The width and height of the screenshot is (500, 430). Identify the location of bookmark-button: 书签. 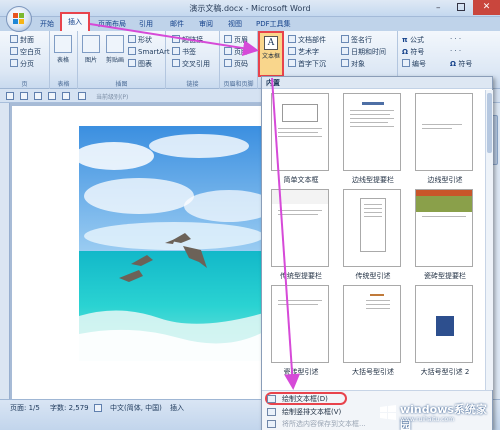
(184, 52).